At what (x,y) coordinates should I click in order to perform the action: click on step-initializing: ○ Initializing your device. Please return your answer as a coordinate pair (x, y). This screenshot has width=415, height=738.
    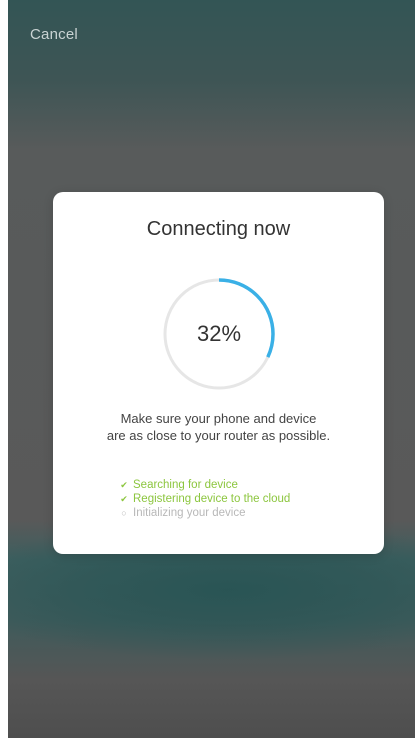
    Looking at the image, I should click on (204, 513).